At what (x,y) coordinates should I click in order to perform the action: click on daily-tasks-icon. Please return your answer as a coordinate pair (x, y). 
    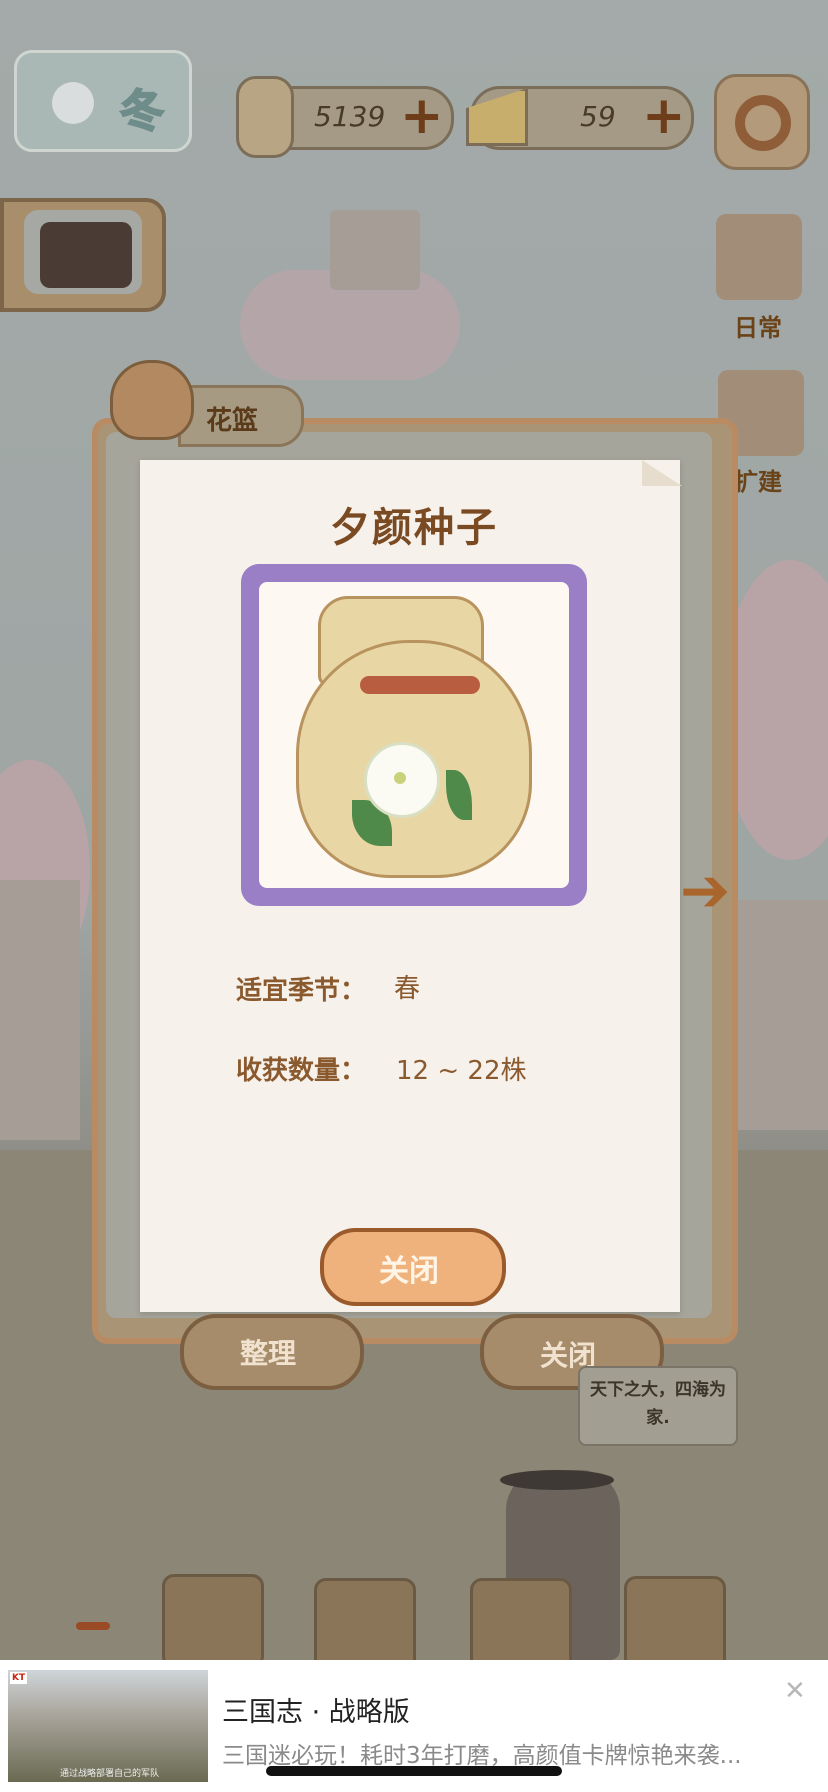
    Looking at the image, I should click on (759, 257).